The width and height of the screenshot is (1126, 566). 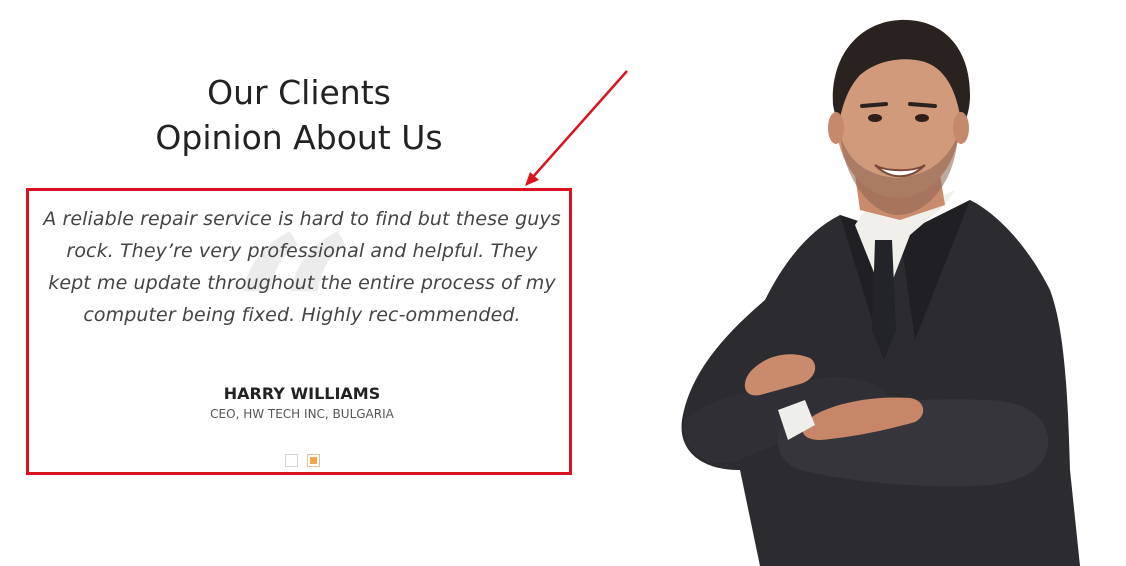 What do you see at coordinates (299, 92) in the screenshot?
I see `heading-line-1: Our Clients` at bounding box center [299, 92].